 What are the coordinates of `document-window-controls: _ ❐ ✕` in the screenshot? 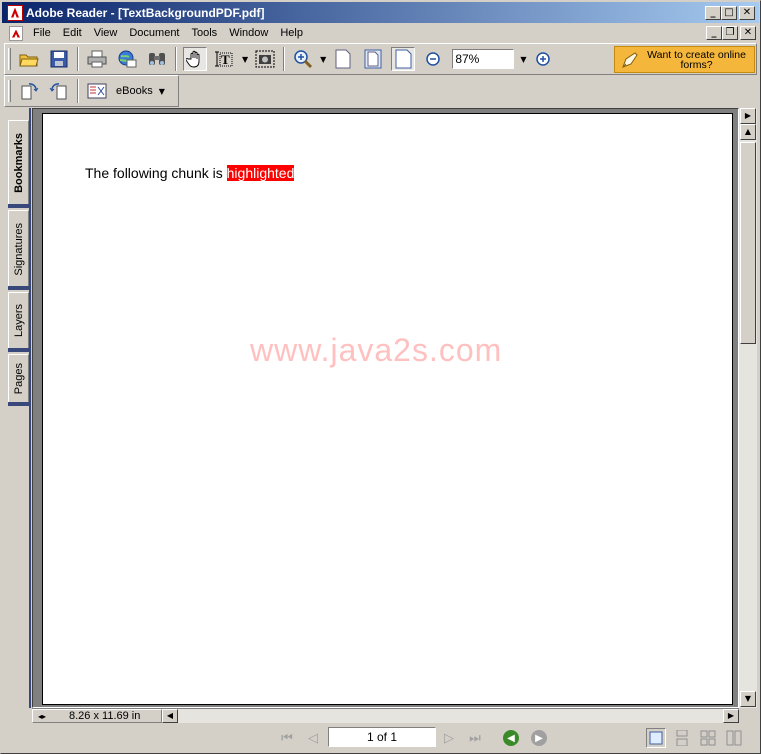 It's located at (731, 33).